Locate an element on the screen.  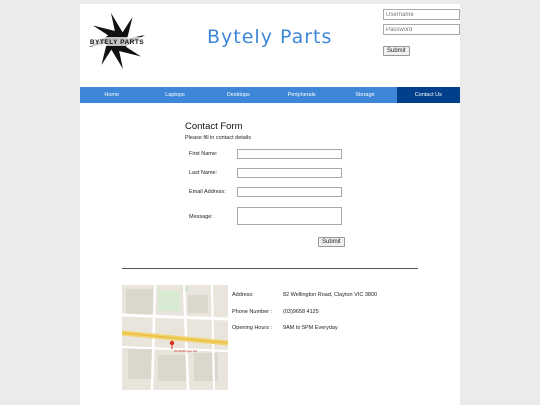
site-logo: BYTELY PARTS is located at coordinates (117, 41).